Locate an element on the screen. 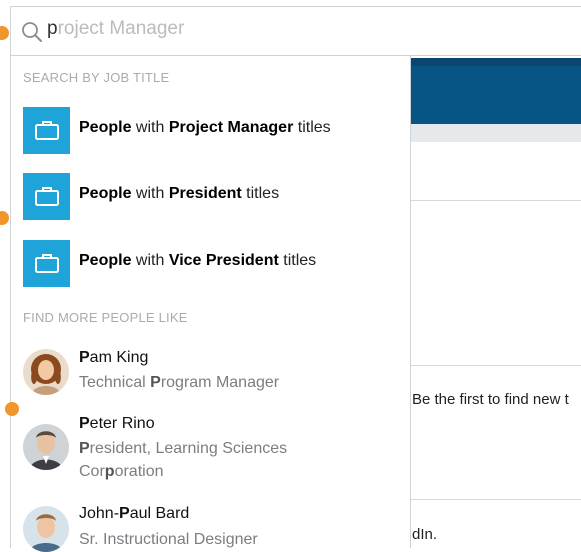  job-title-suggestion: People with President titles is located at coordinates (215, 197).